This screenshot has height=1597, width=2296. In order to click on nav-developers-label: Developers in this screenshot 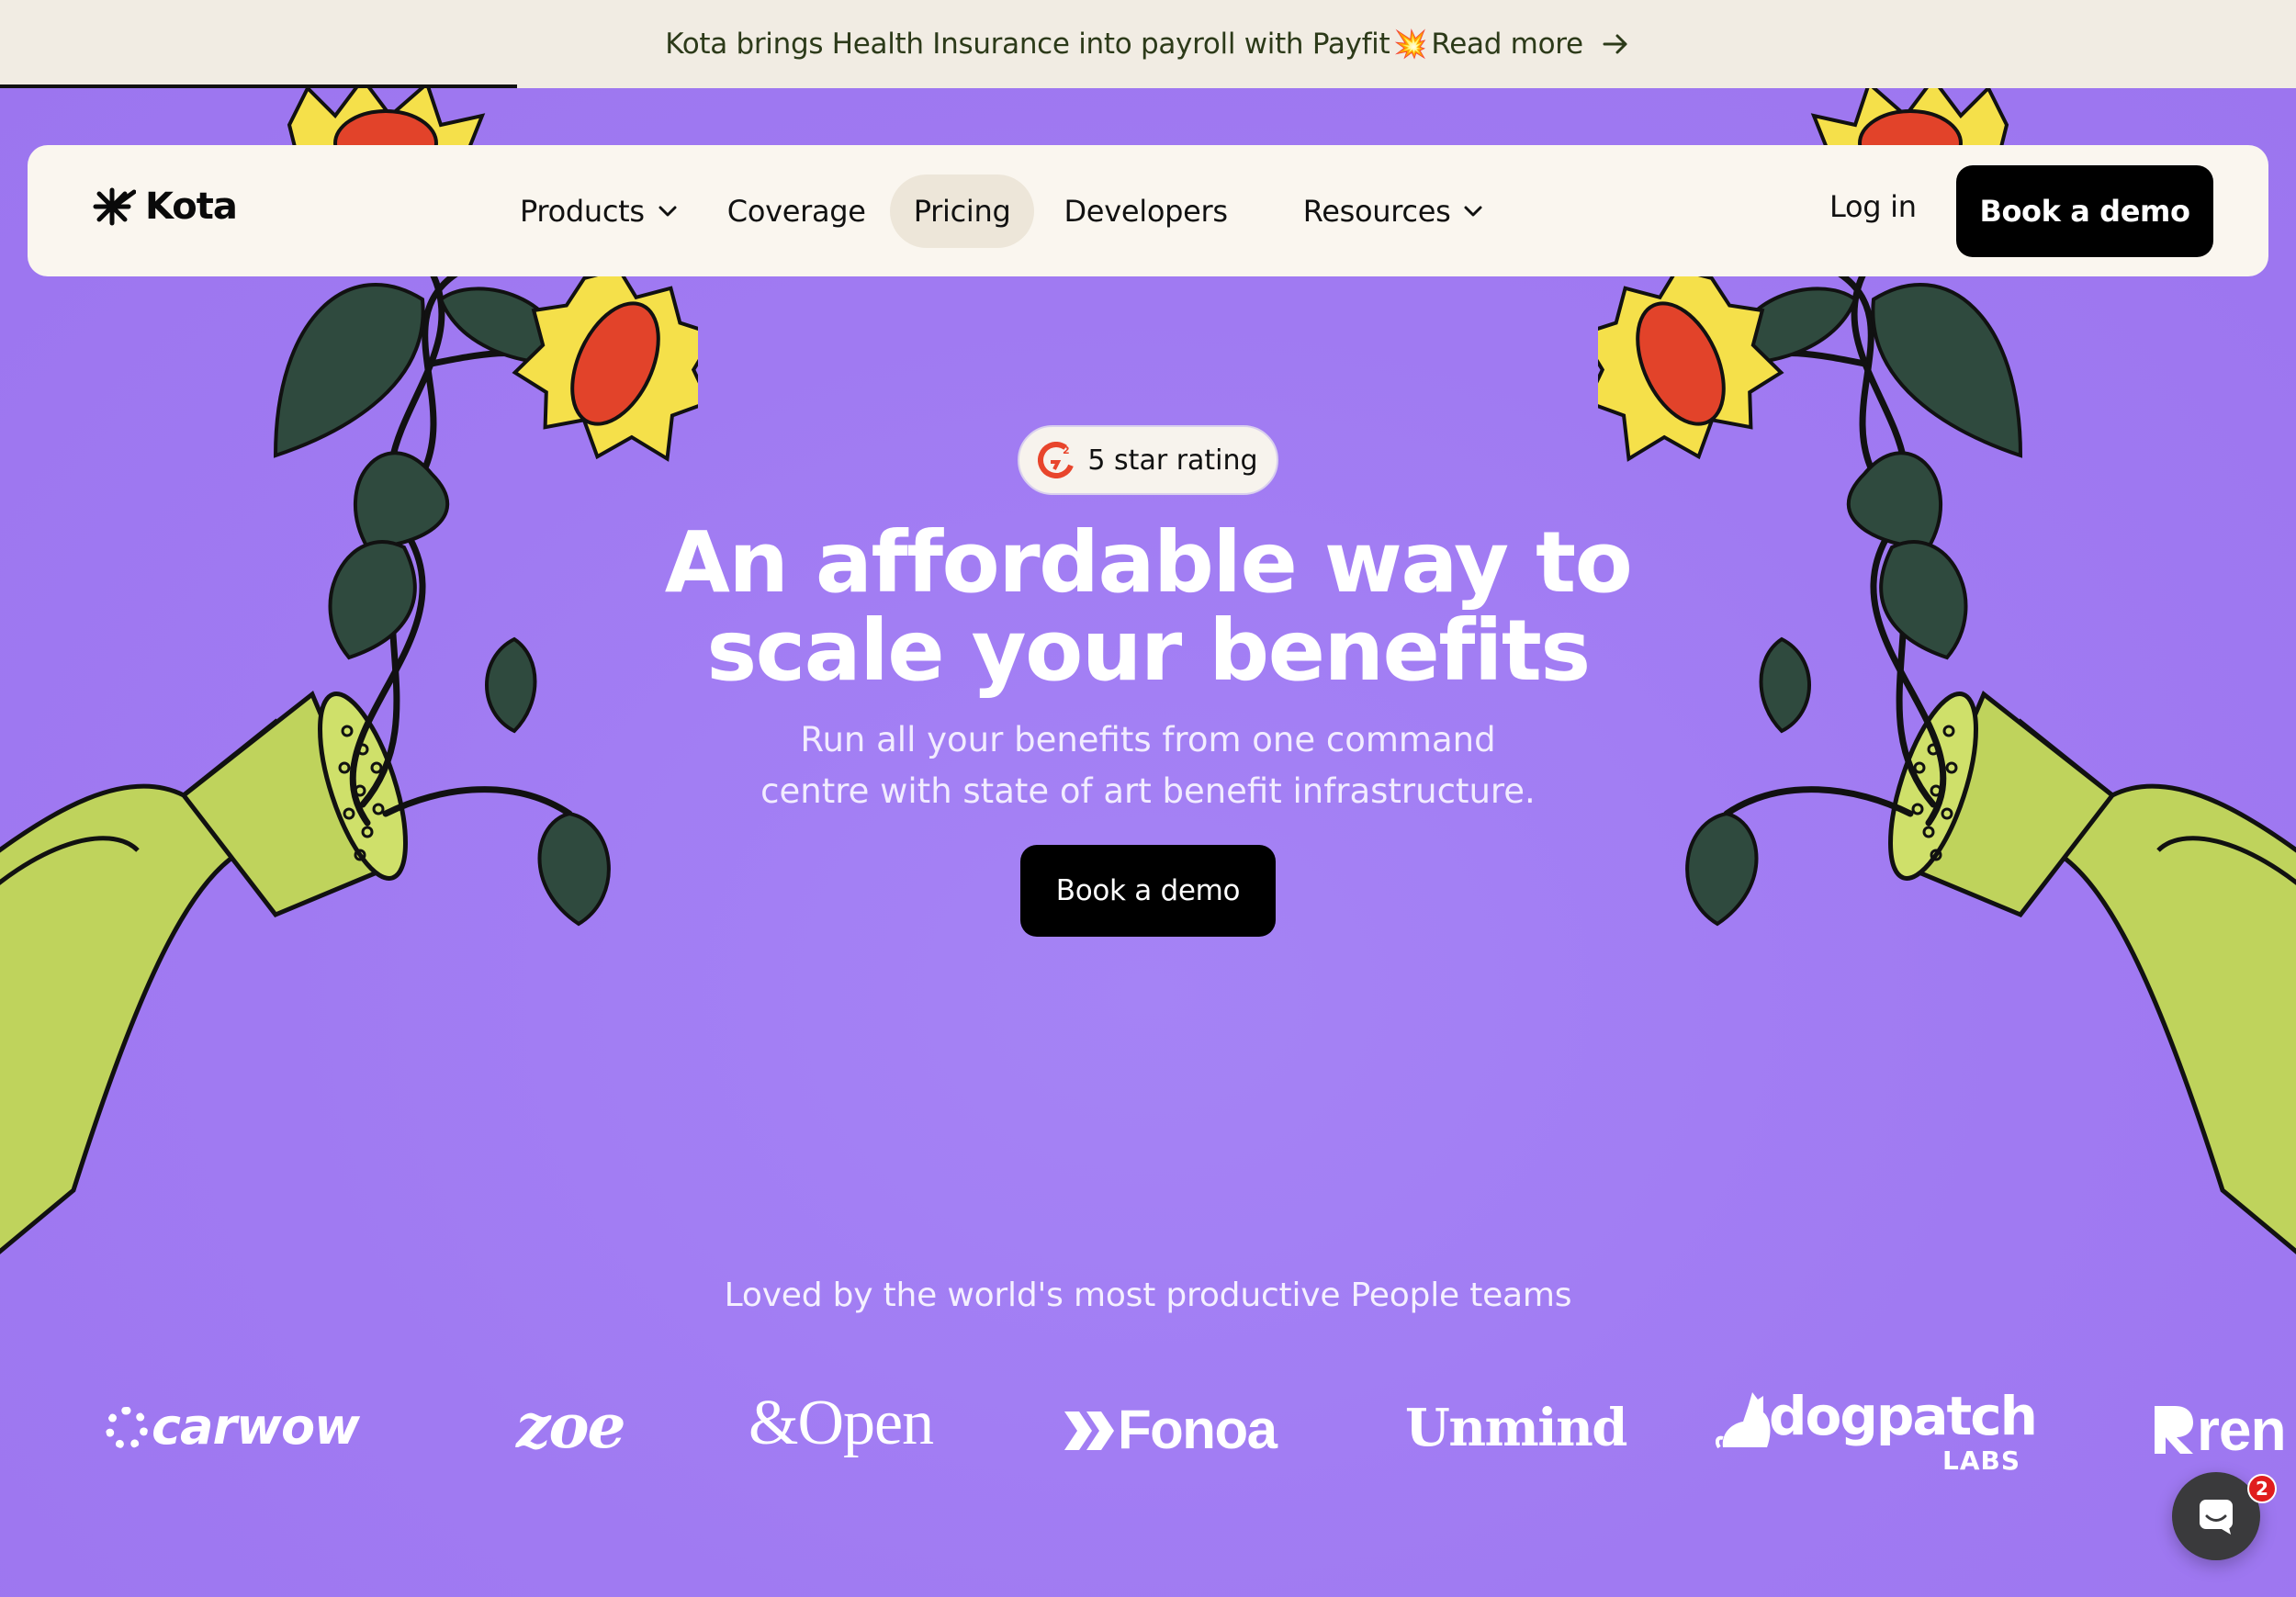, I will do `click(1146, 211)`.